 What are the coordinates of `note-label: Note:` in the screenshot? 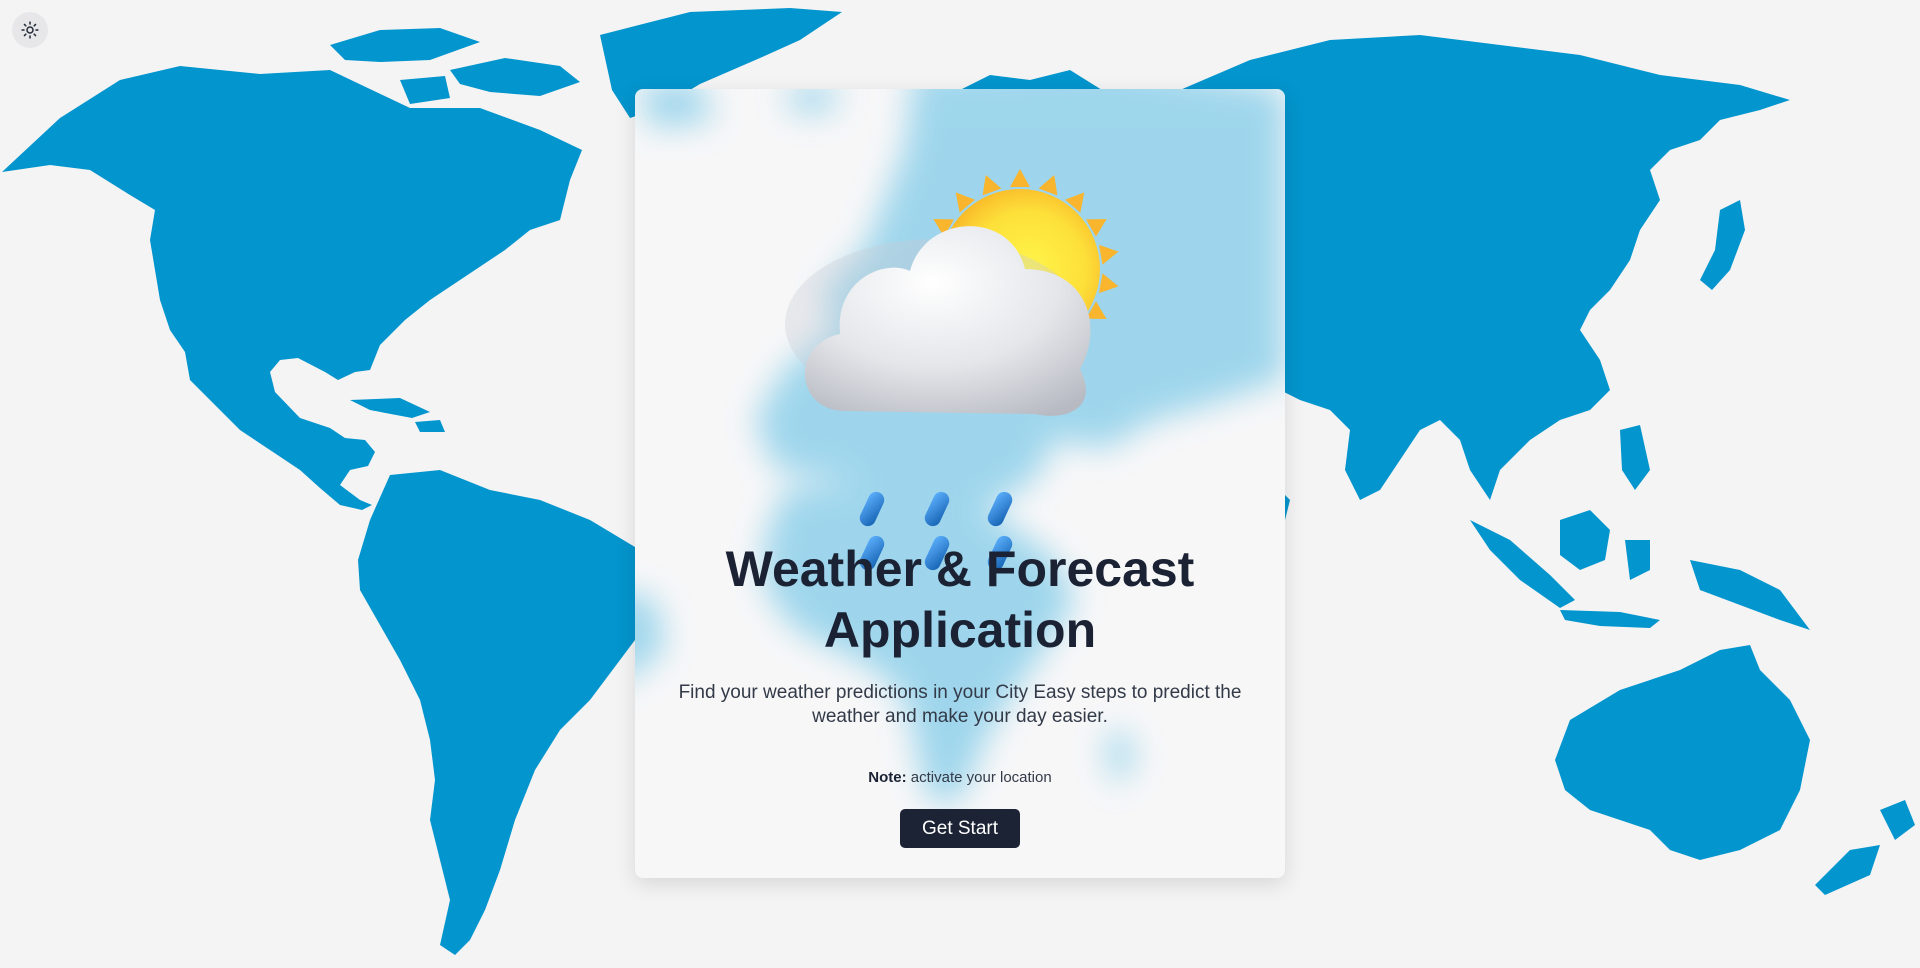 It's located at (887, 777).